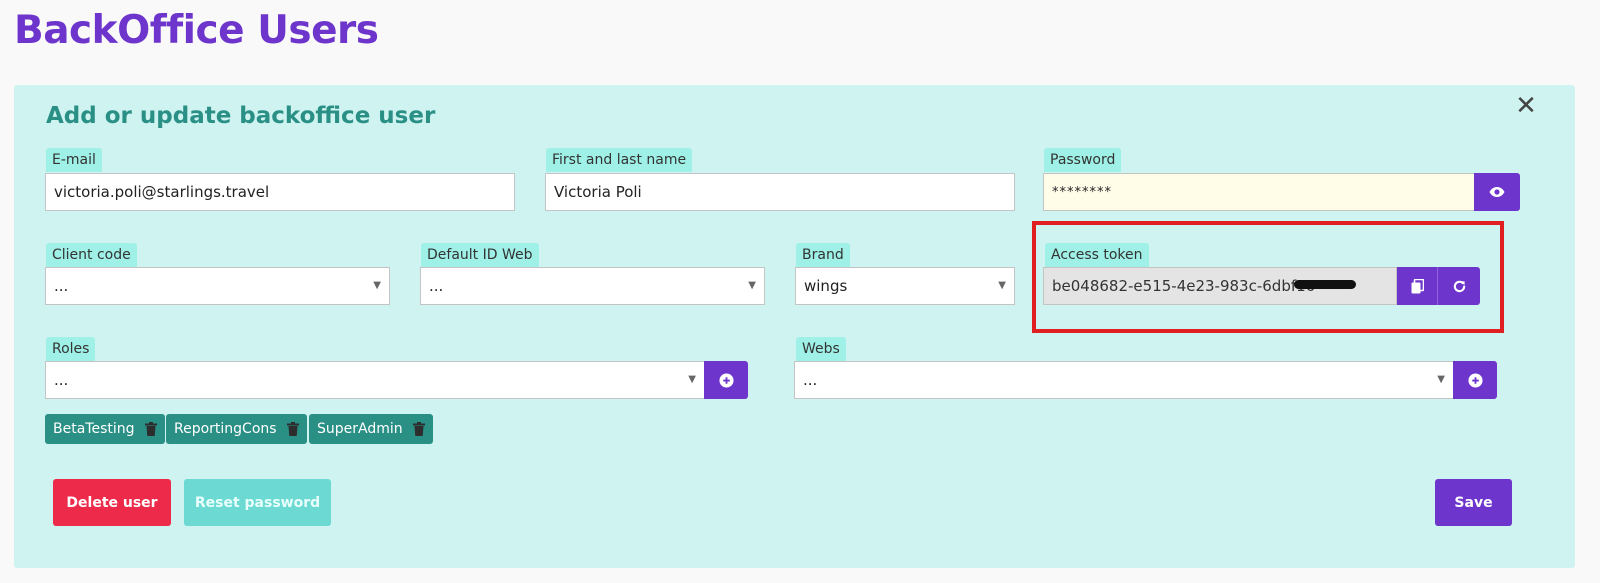 The height and width of the screenshot is (583, 1600). Describe the element at coordinates (280, 192) in the screenshot. I see `email-field` at that location.